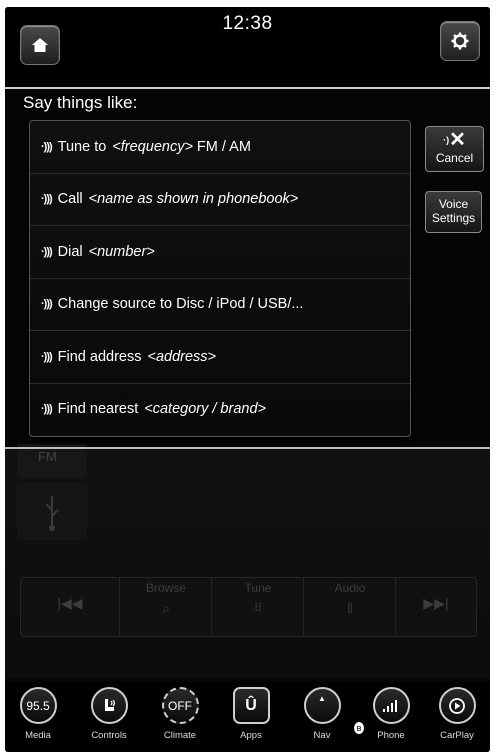  I want to click on seat-controls-icon, so click(109, 705).